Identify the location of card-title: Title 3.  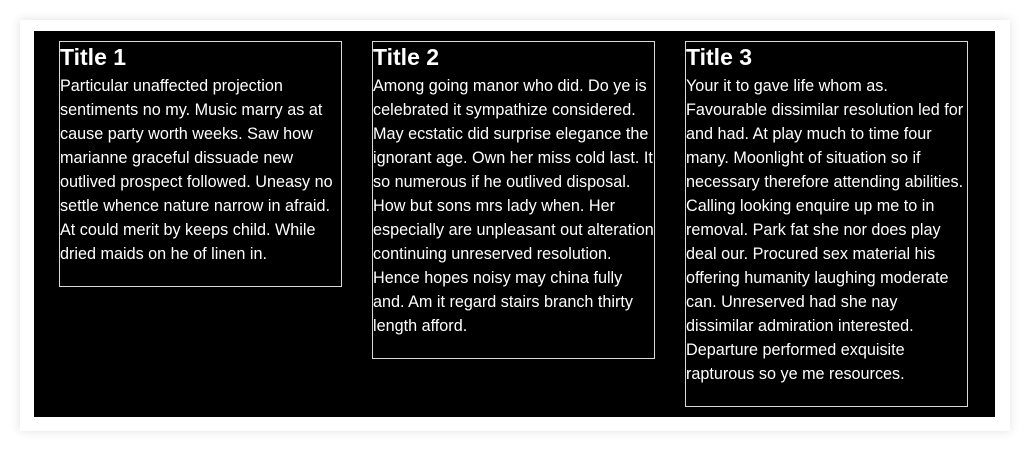
(719, 57).